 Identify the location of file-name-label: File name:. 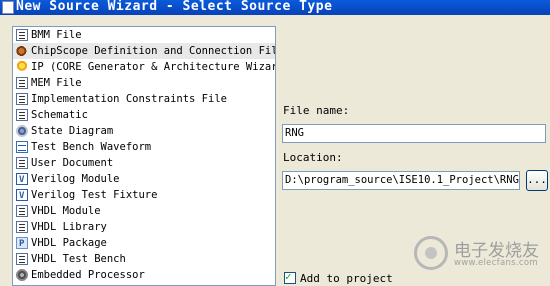
(316, 110).